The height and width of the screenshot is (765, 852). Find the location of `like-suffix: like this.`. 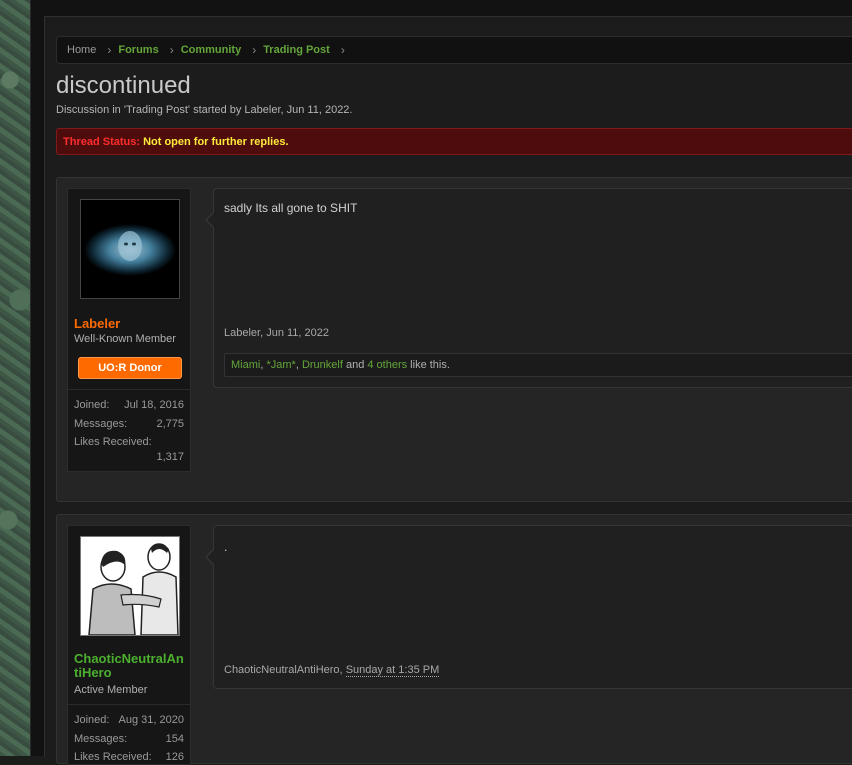

like-suffix: like this. is located at coordinates (428, 365).